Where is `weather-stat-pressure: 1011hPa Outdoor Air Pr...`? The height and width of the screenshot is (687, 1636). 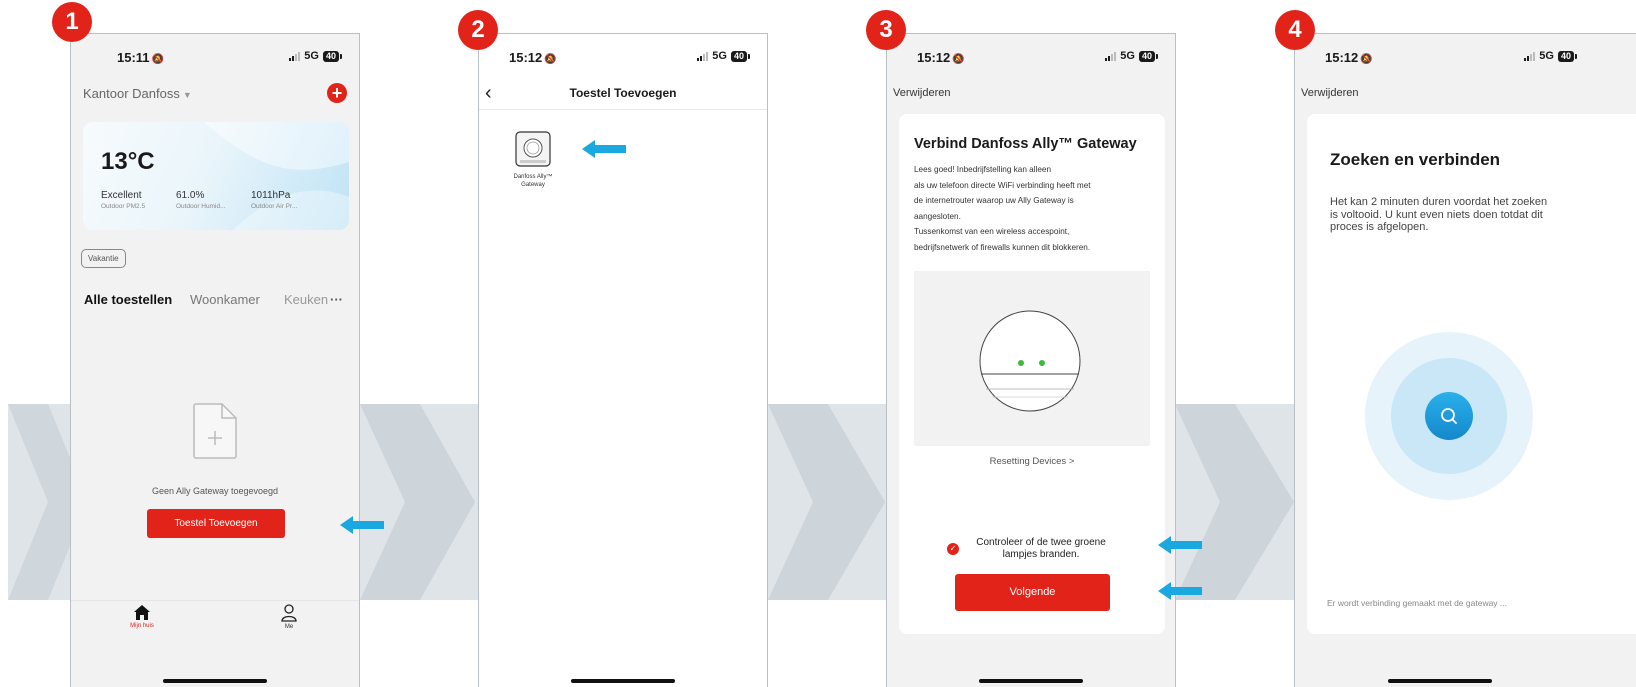 weather-stat-pressure: 1011hPa Outdoor Air Pr... is located at coordinates (274, 200).